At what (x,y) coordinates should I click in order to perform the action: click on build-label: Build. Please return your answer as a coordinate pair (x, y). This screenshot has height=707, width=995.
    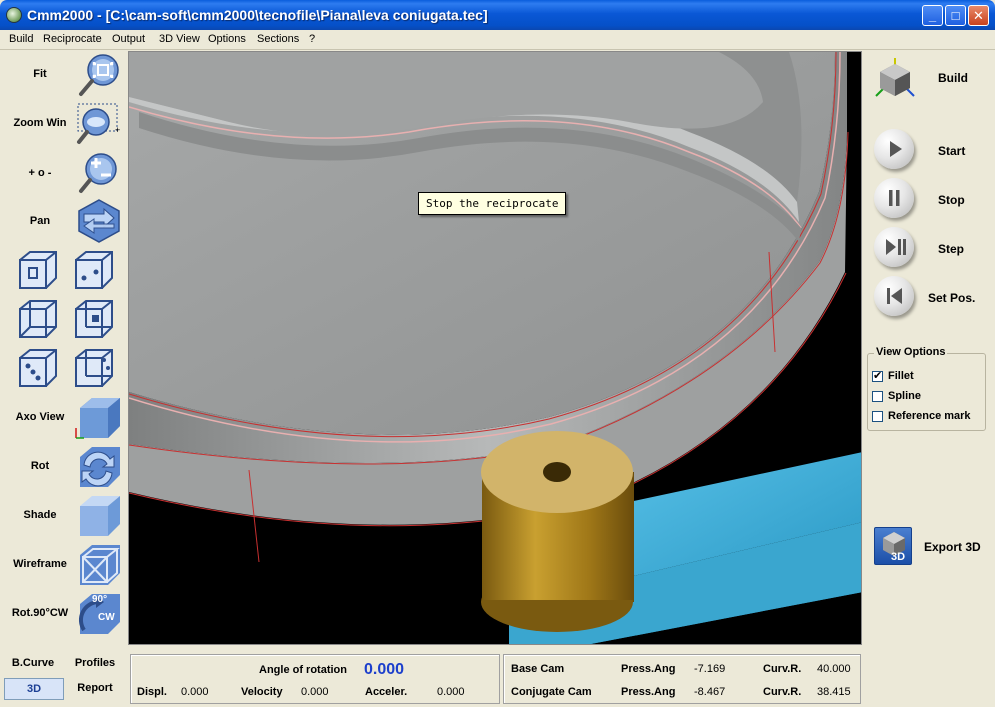
    Looking at the image, I should click on (953, 78).